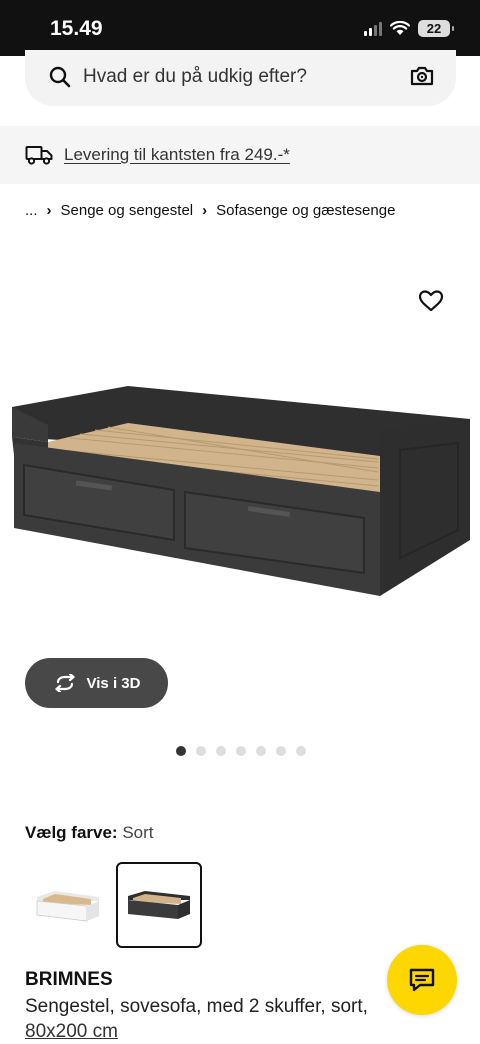 Image resolution: width=480 pixels, height=1044 pixels. I want to click on status-icons: 22, so click(409, 28).